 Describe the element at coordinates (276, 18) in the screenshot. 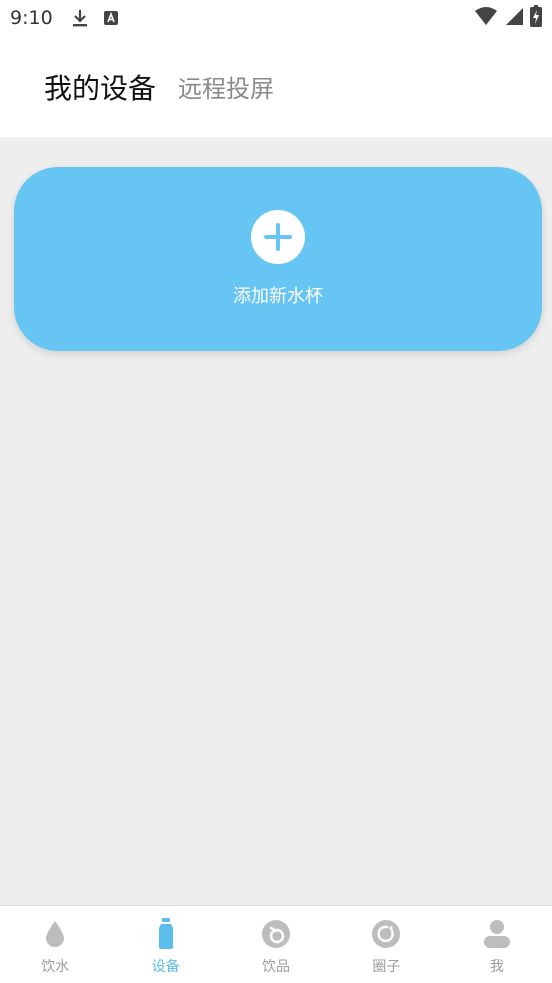

I see `status-bar: 9:10` at that location.